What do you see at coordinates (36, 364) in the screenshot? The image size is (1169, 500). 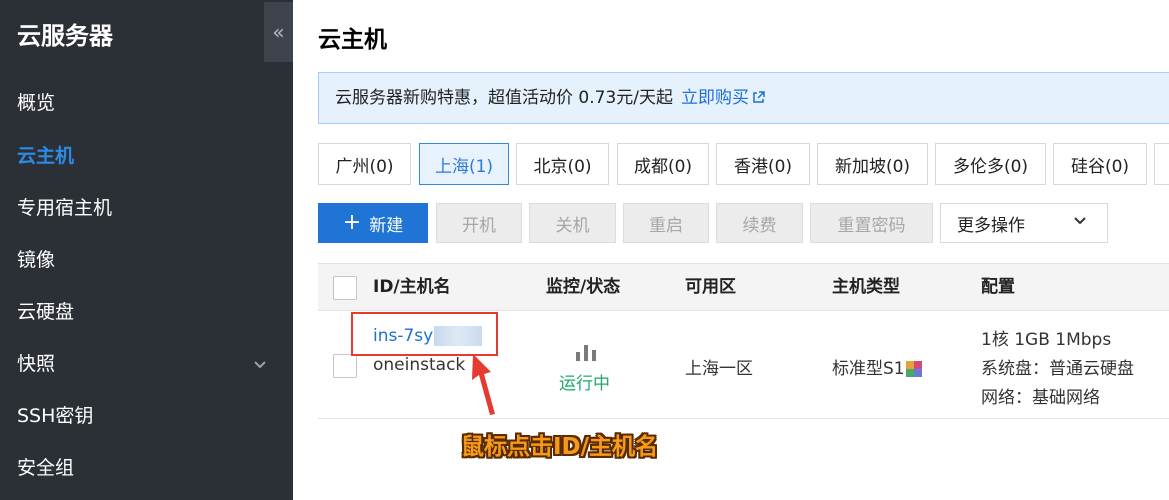 I see `sidebar-item-label: 快照` at bounding box center [36, 364].